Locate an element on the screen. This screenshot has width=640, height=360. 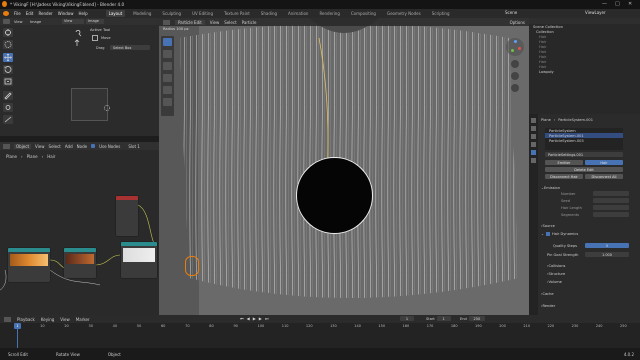
length-tool-icon is located at coordinates (167, 78).